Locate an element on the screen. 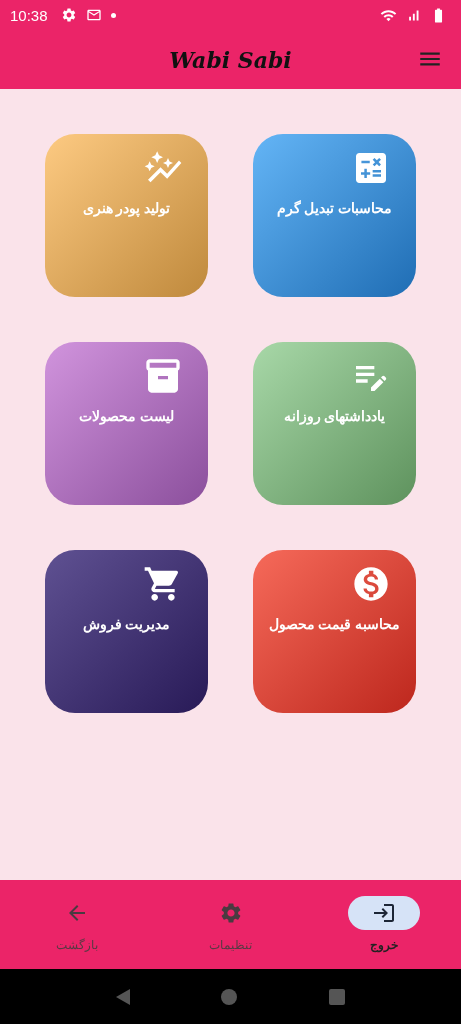  status-time: 10:38 is located at coordinates (29, 15).